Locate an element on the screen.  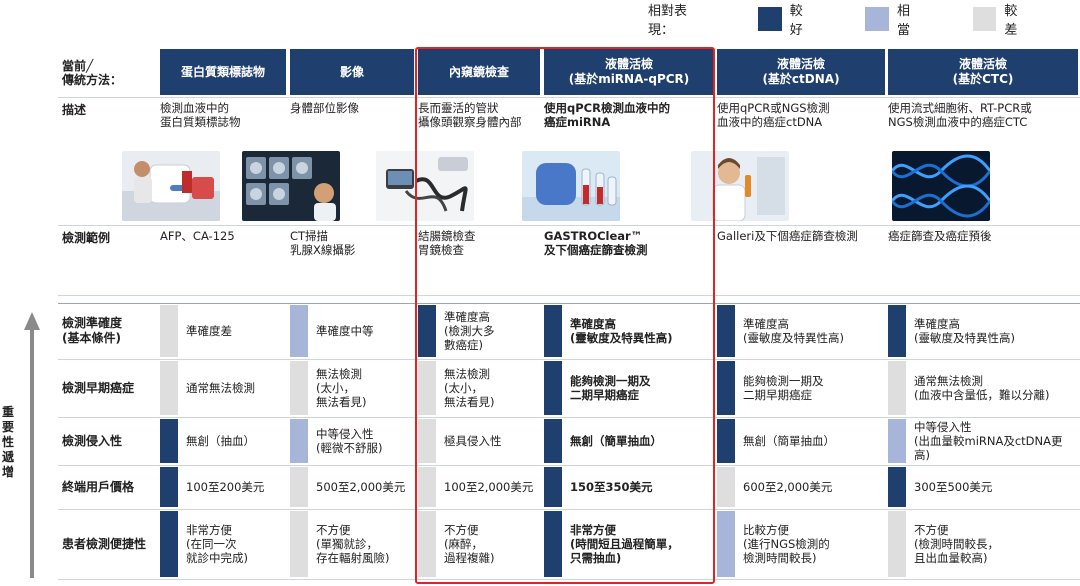
cell-examples: GASTROClear™ 及下個癌症篩查檢測 is located at coordinates (596, 243).